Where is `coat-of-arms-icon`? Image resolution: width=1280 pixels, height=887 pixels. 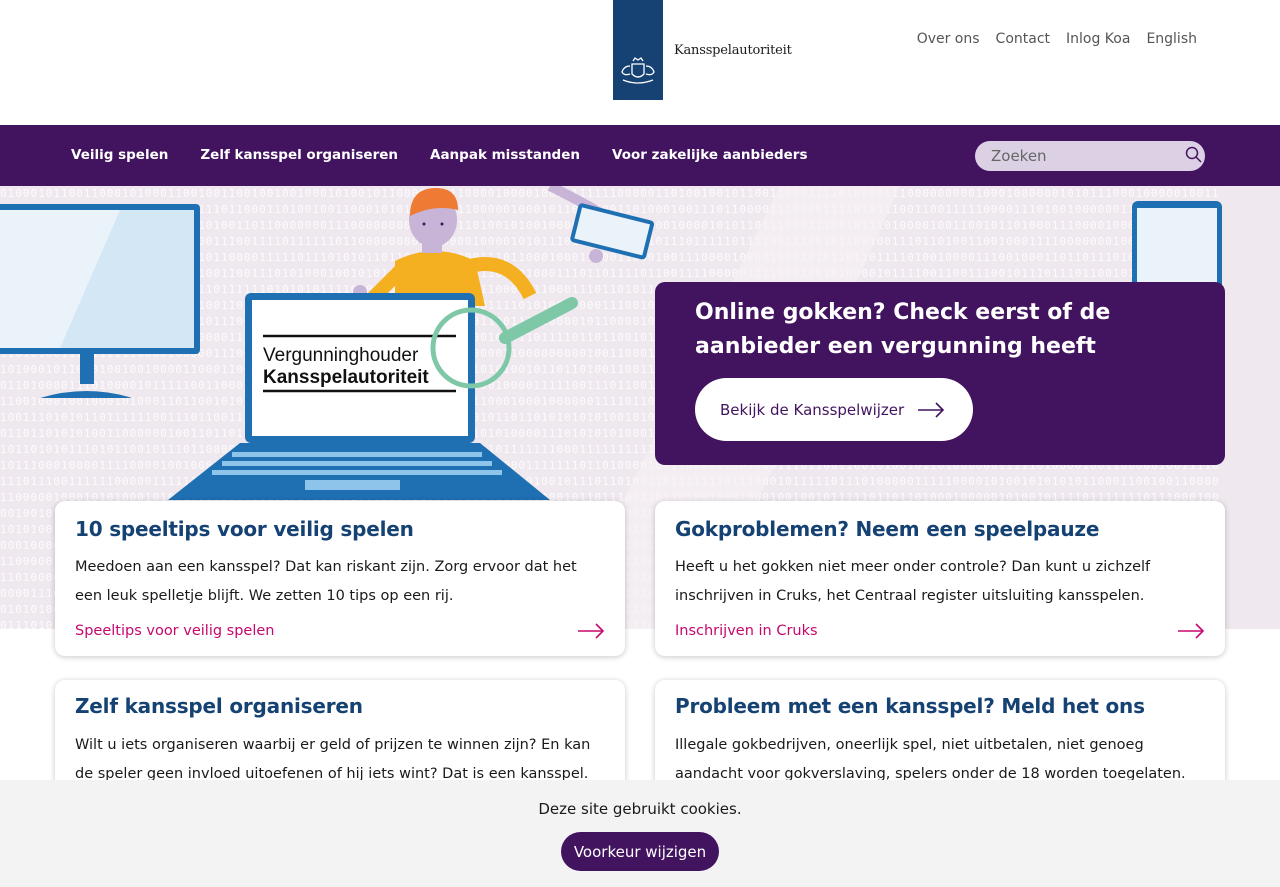
coat-of-arms-icon is located at coordinates (638, 50).